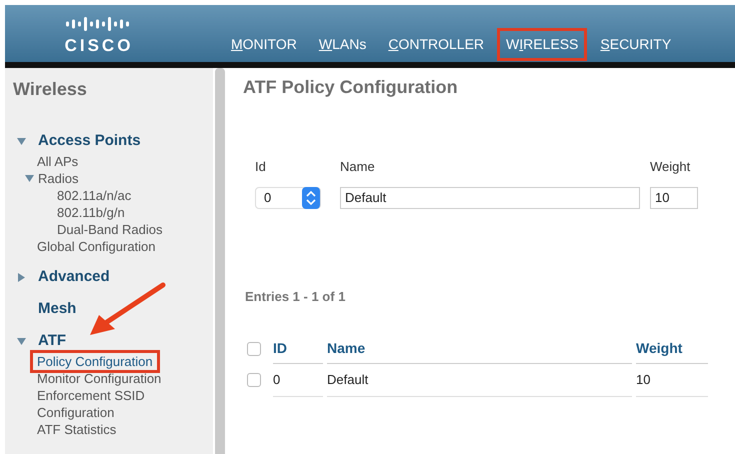 The height and width of the screenshot is (454, 735). What do you see at coordinates (674, 197) in the screenshot?
I see `weight-input: 10` at bounding box center [674, 197].